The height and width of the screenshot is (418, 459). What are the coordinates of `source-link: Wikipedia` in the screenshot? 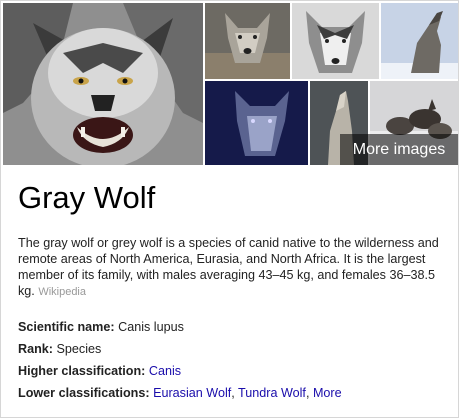 It's located at (62, 292).